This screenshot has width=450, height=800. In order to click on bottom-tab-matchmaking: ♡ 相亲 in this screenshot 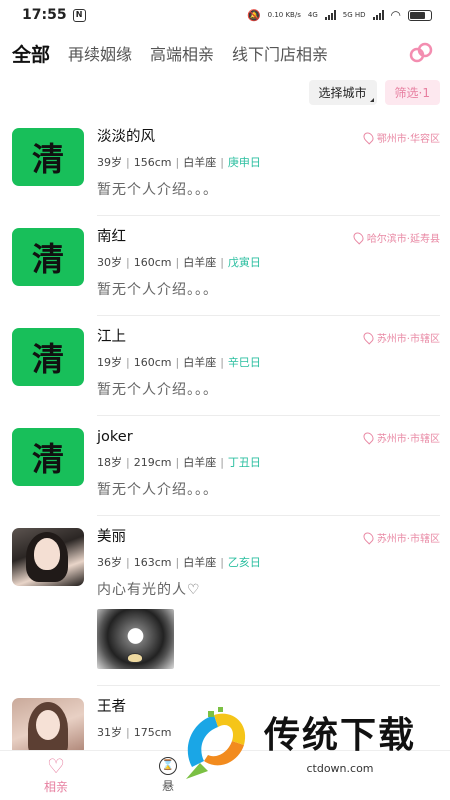, I will do `click(56, 775)`.